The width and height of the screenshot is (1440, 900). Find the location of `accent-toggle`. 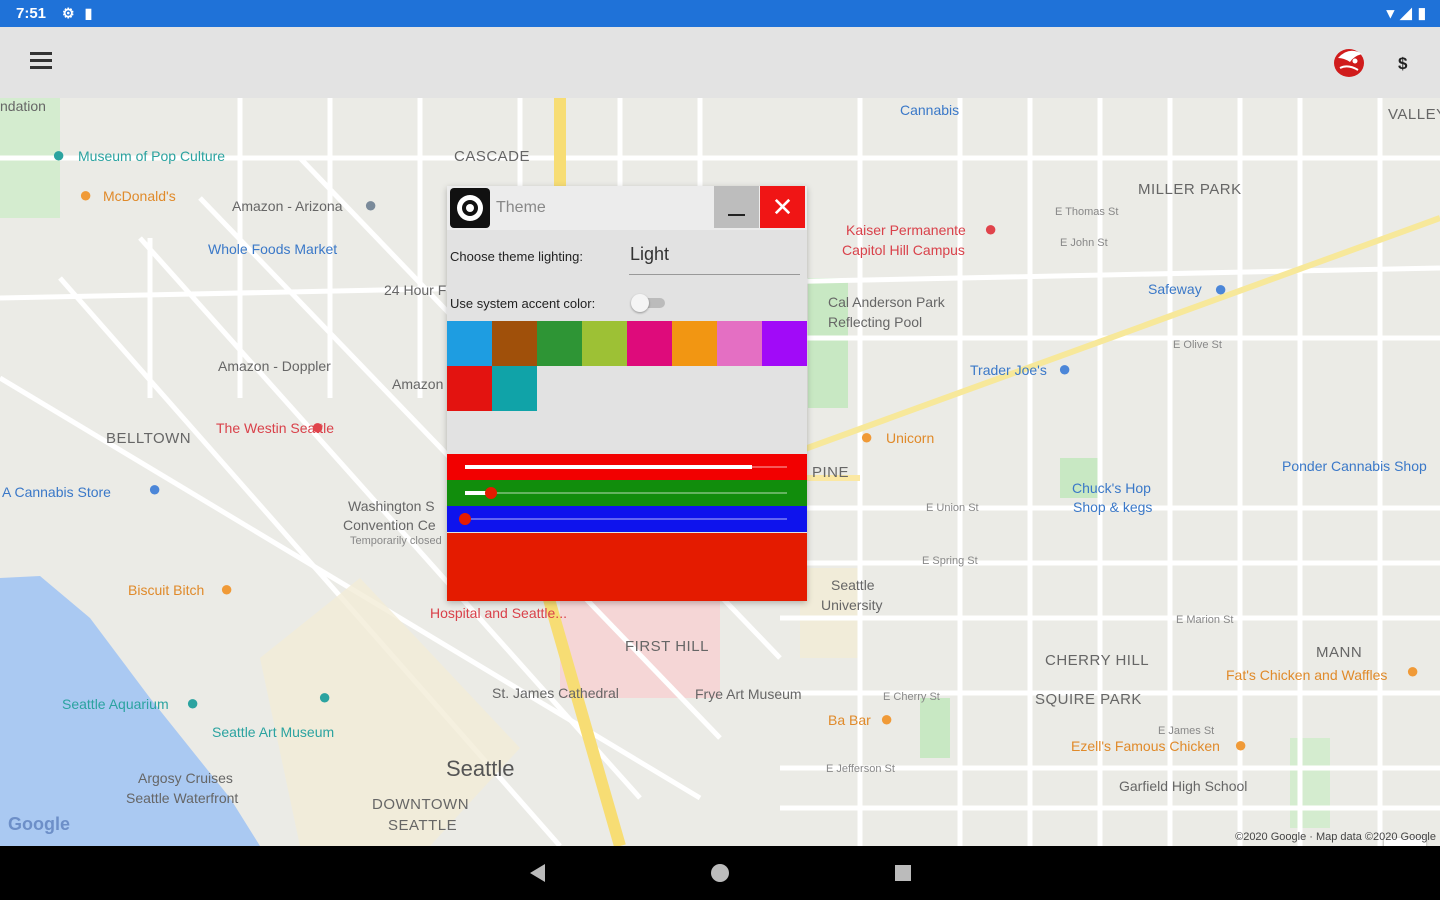

accent-toggle is located at coordinates (648, 303).